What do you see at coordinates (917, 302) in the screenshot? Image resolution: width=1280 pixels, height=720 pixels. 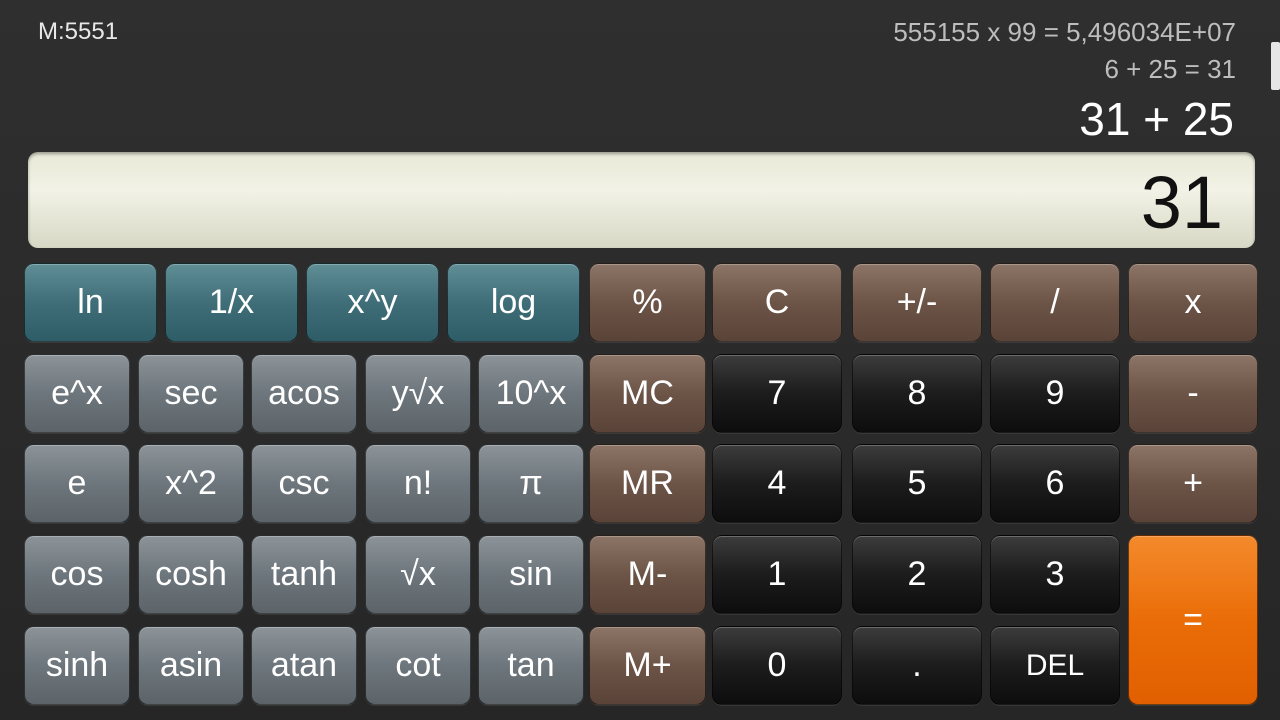 I see `plus-minus-button: +/-` at bounding box center [917, 302].